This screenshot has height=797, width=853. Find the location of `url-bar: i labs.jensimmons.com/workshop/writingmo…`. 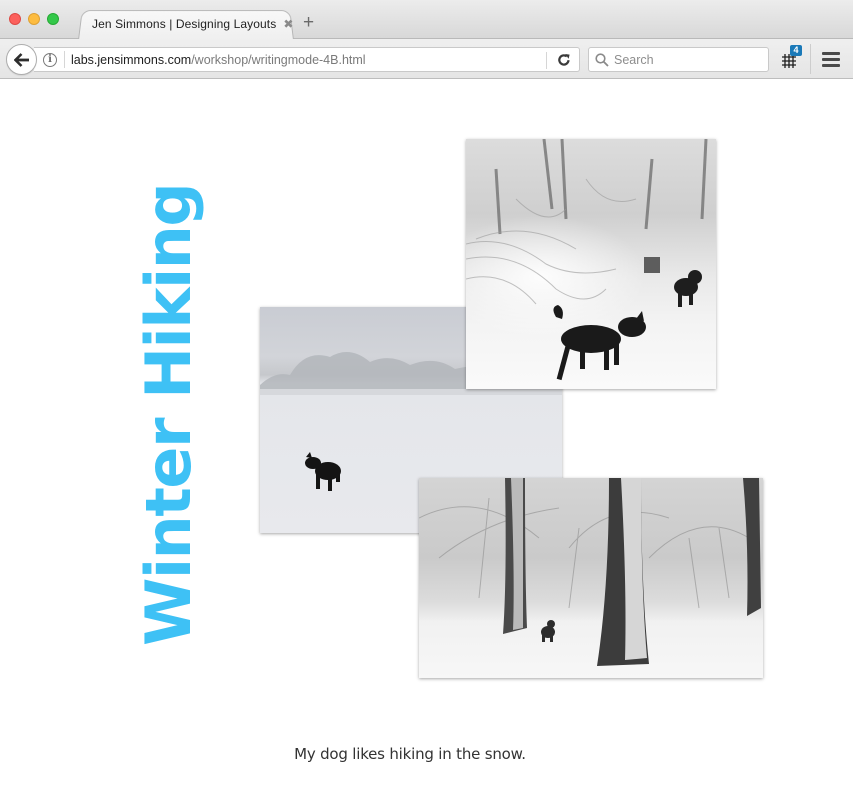

url-bar: i labs.jensimmons.com/workshop/writingmo… is located at coordinates (307, 59).